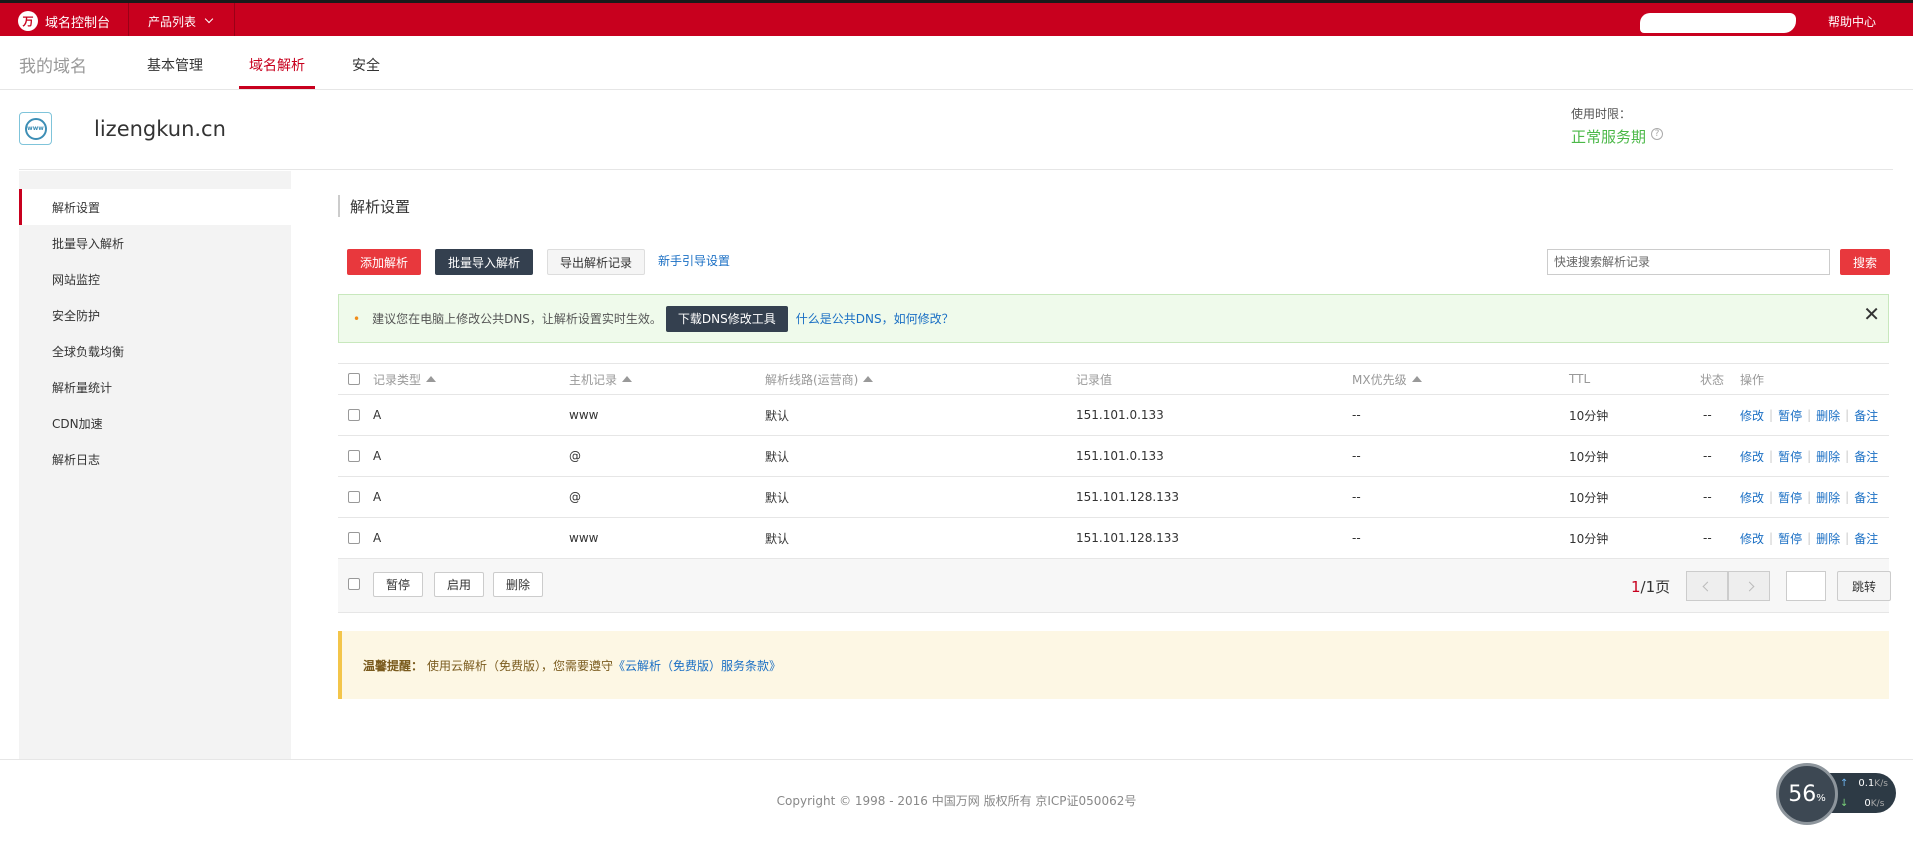  I want to click on topbar-divider, so click(128, 19).